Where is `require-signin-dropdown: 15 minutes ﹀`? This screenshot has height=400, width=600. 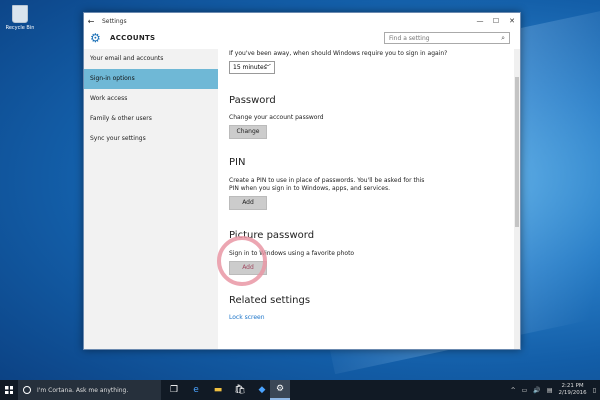
require-signin-dropdown: 15 minutes ﹀ is located at coordinates (252, 67).